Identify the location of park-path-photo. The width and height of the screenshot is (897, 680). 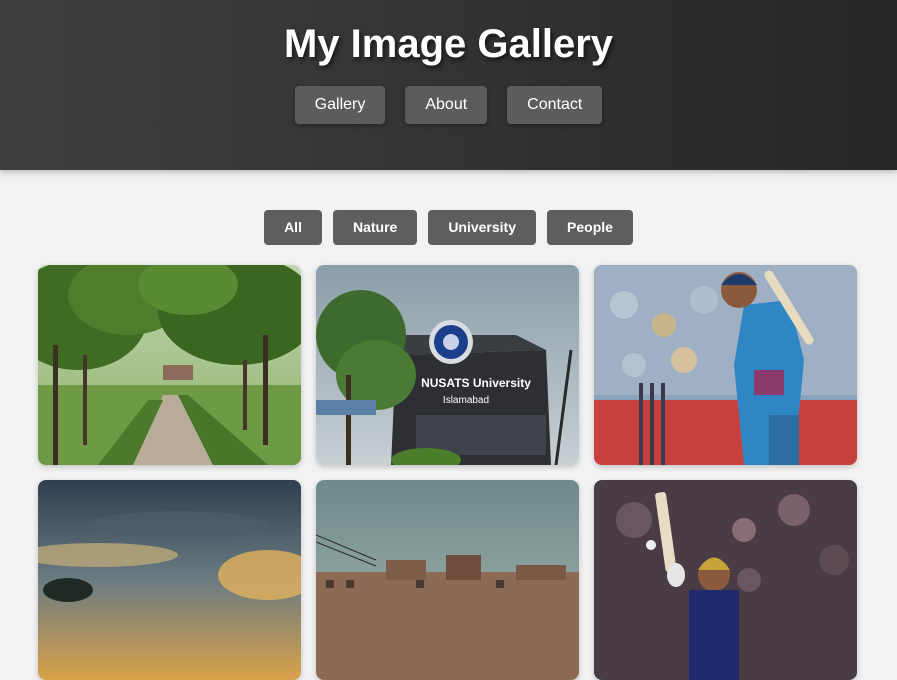
(169, 365).